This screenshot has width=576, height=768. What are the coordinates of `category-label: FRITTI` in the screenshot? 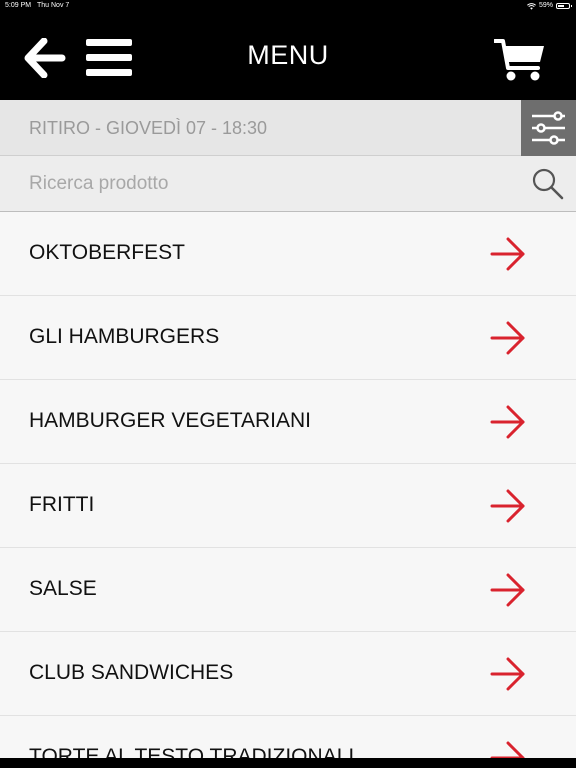 It's located at (62, 504).